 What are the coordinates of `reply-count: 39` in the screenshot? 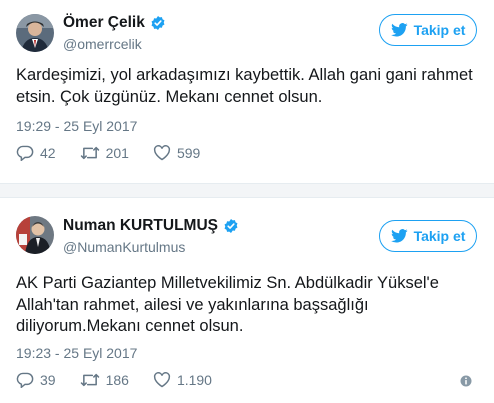 It's located at (48, 380).